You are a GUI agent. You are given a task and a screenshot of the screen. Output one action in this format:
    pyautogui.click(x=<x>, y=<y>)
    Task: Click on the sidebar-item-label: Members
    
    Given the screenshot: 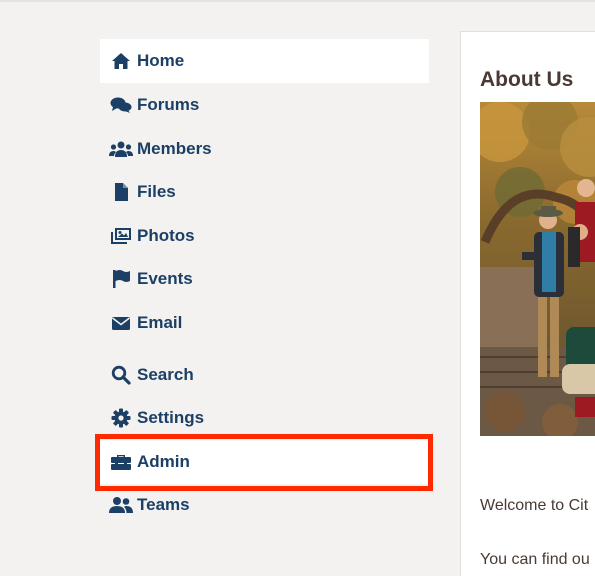 What is the action you would take?
    pyautogui.click(x=174, y=148)
    